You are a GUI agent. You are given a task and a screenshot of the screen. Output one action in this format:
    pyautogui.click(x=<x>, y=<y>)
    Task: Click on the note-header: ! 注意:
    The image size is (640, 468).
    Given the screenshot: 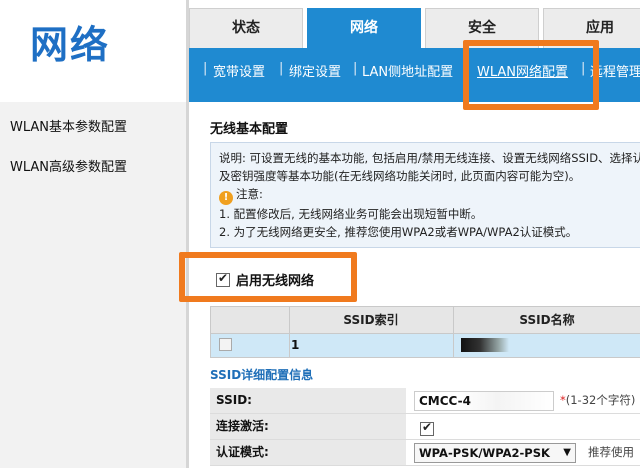 What is the action you would take?
    pyautogui.click(x=429, y=195)
    